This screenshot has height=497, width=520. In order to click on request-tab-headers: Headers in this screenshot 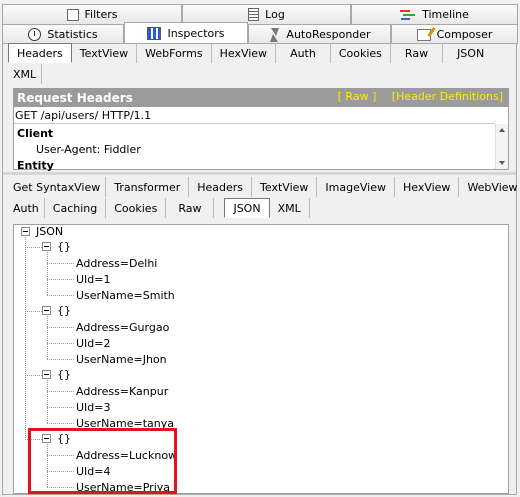, I will do `click(40, 53)`.